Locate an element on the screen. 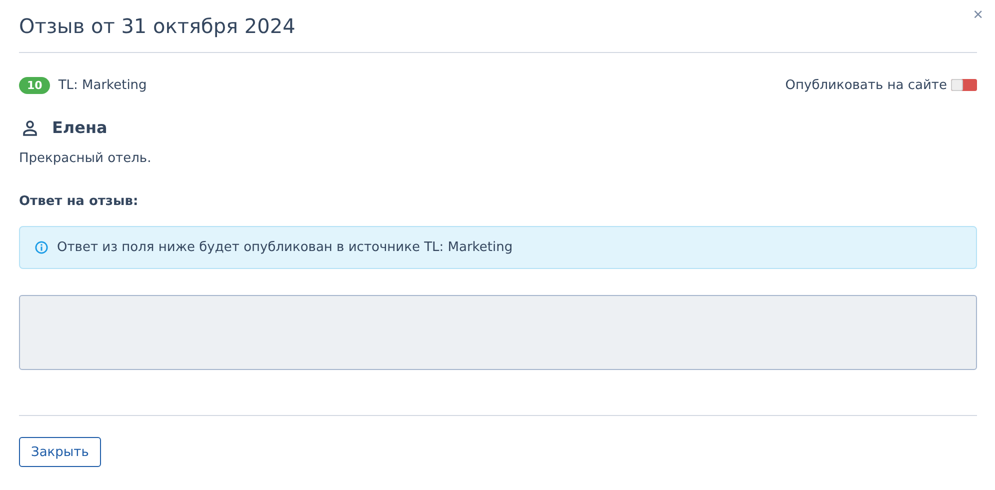 This screenshot has width=995, height=490. close-button: × is located at coordinates (978, 14).